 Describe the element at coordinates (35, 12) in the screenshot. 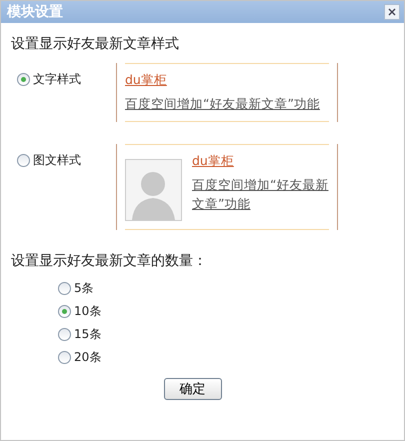

I see `window-title: 模块设置` at that location.